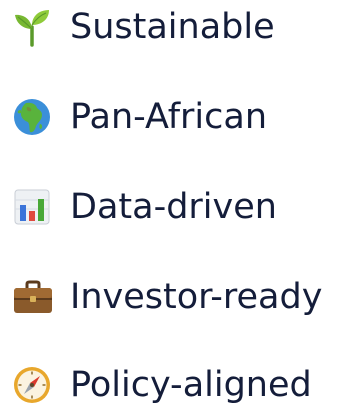  I want to click on bar-chart-icon, so click(35, 207).